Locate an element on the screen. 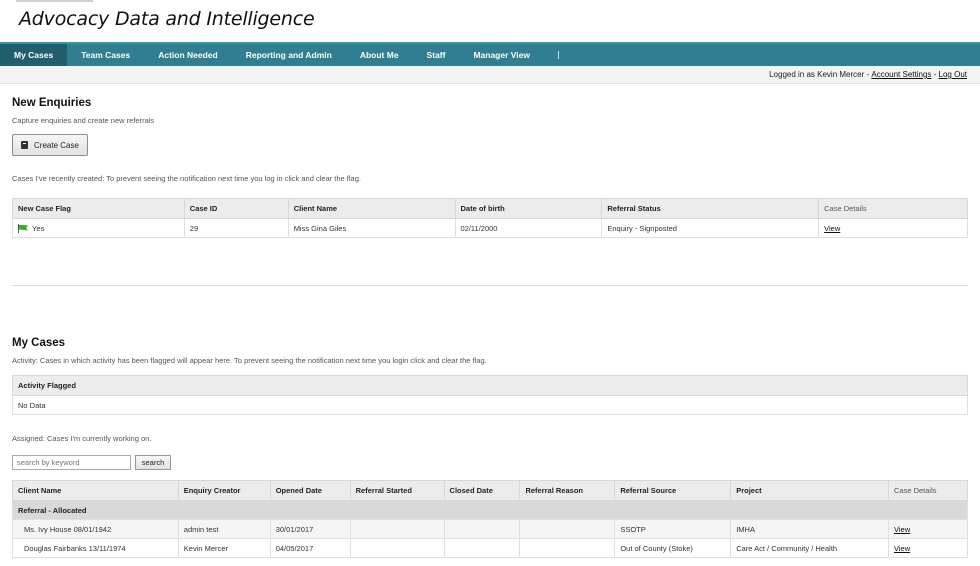 This screenshot has width=980, height=566. flag-cell: Yes is located at coordinates (98, 228).